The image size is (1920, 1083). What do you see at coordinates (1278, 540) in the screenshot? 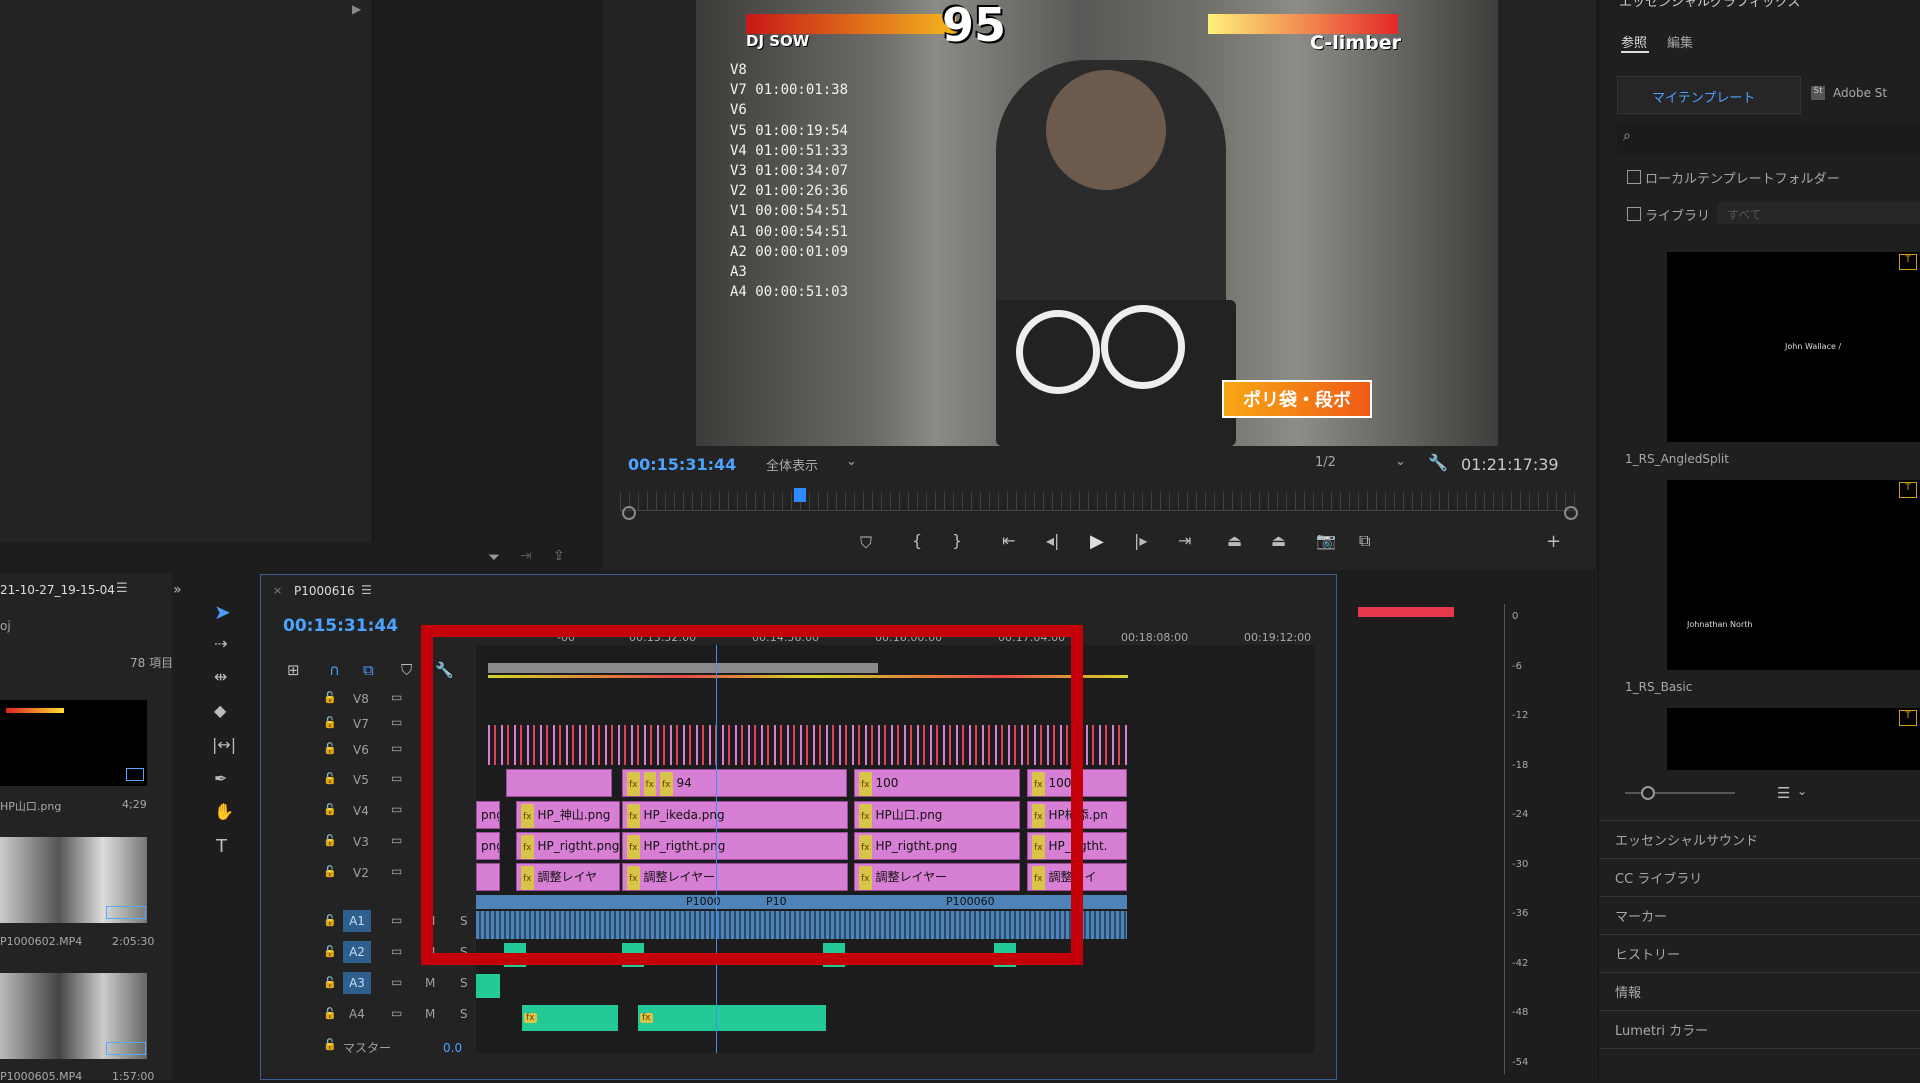
I see `extract-icon: ⏏` at bounding box center [1278, 540].